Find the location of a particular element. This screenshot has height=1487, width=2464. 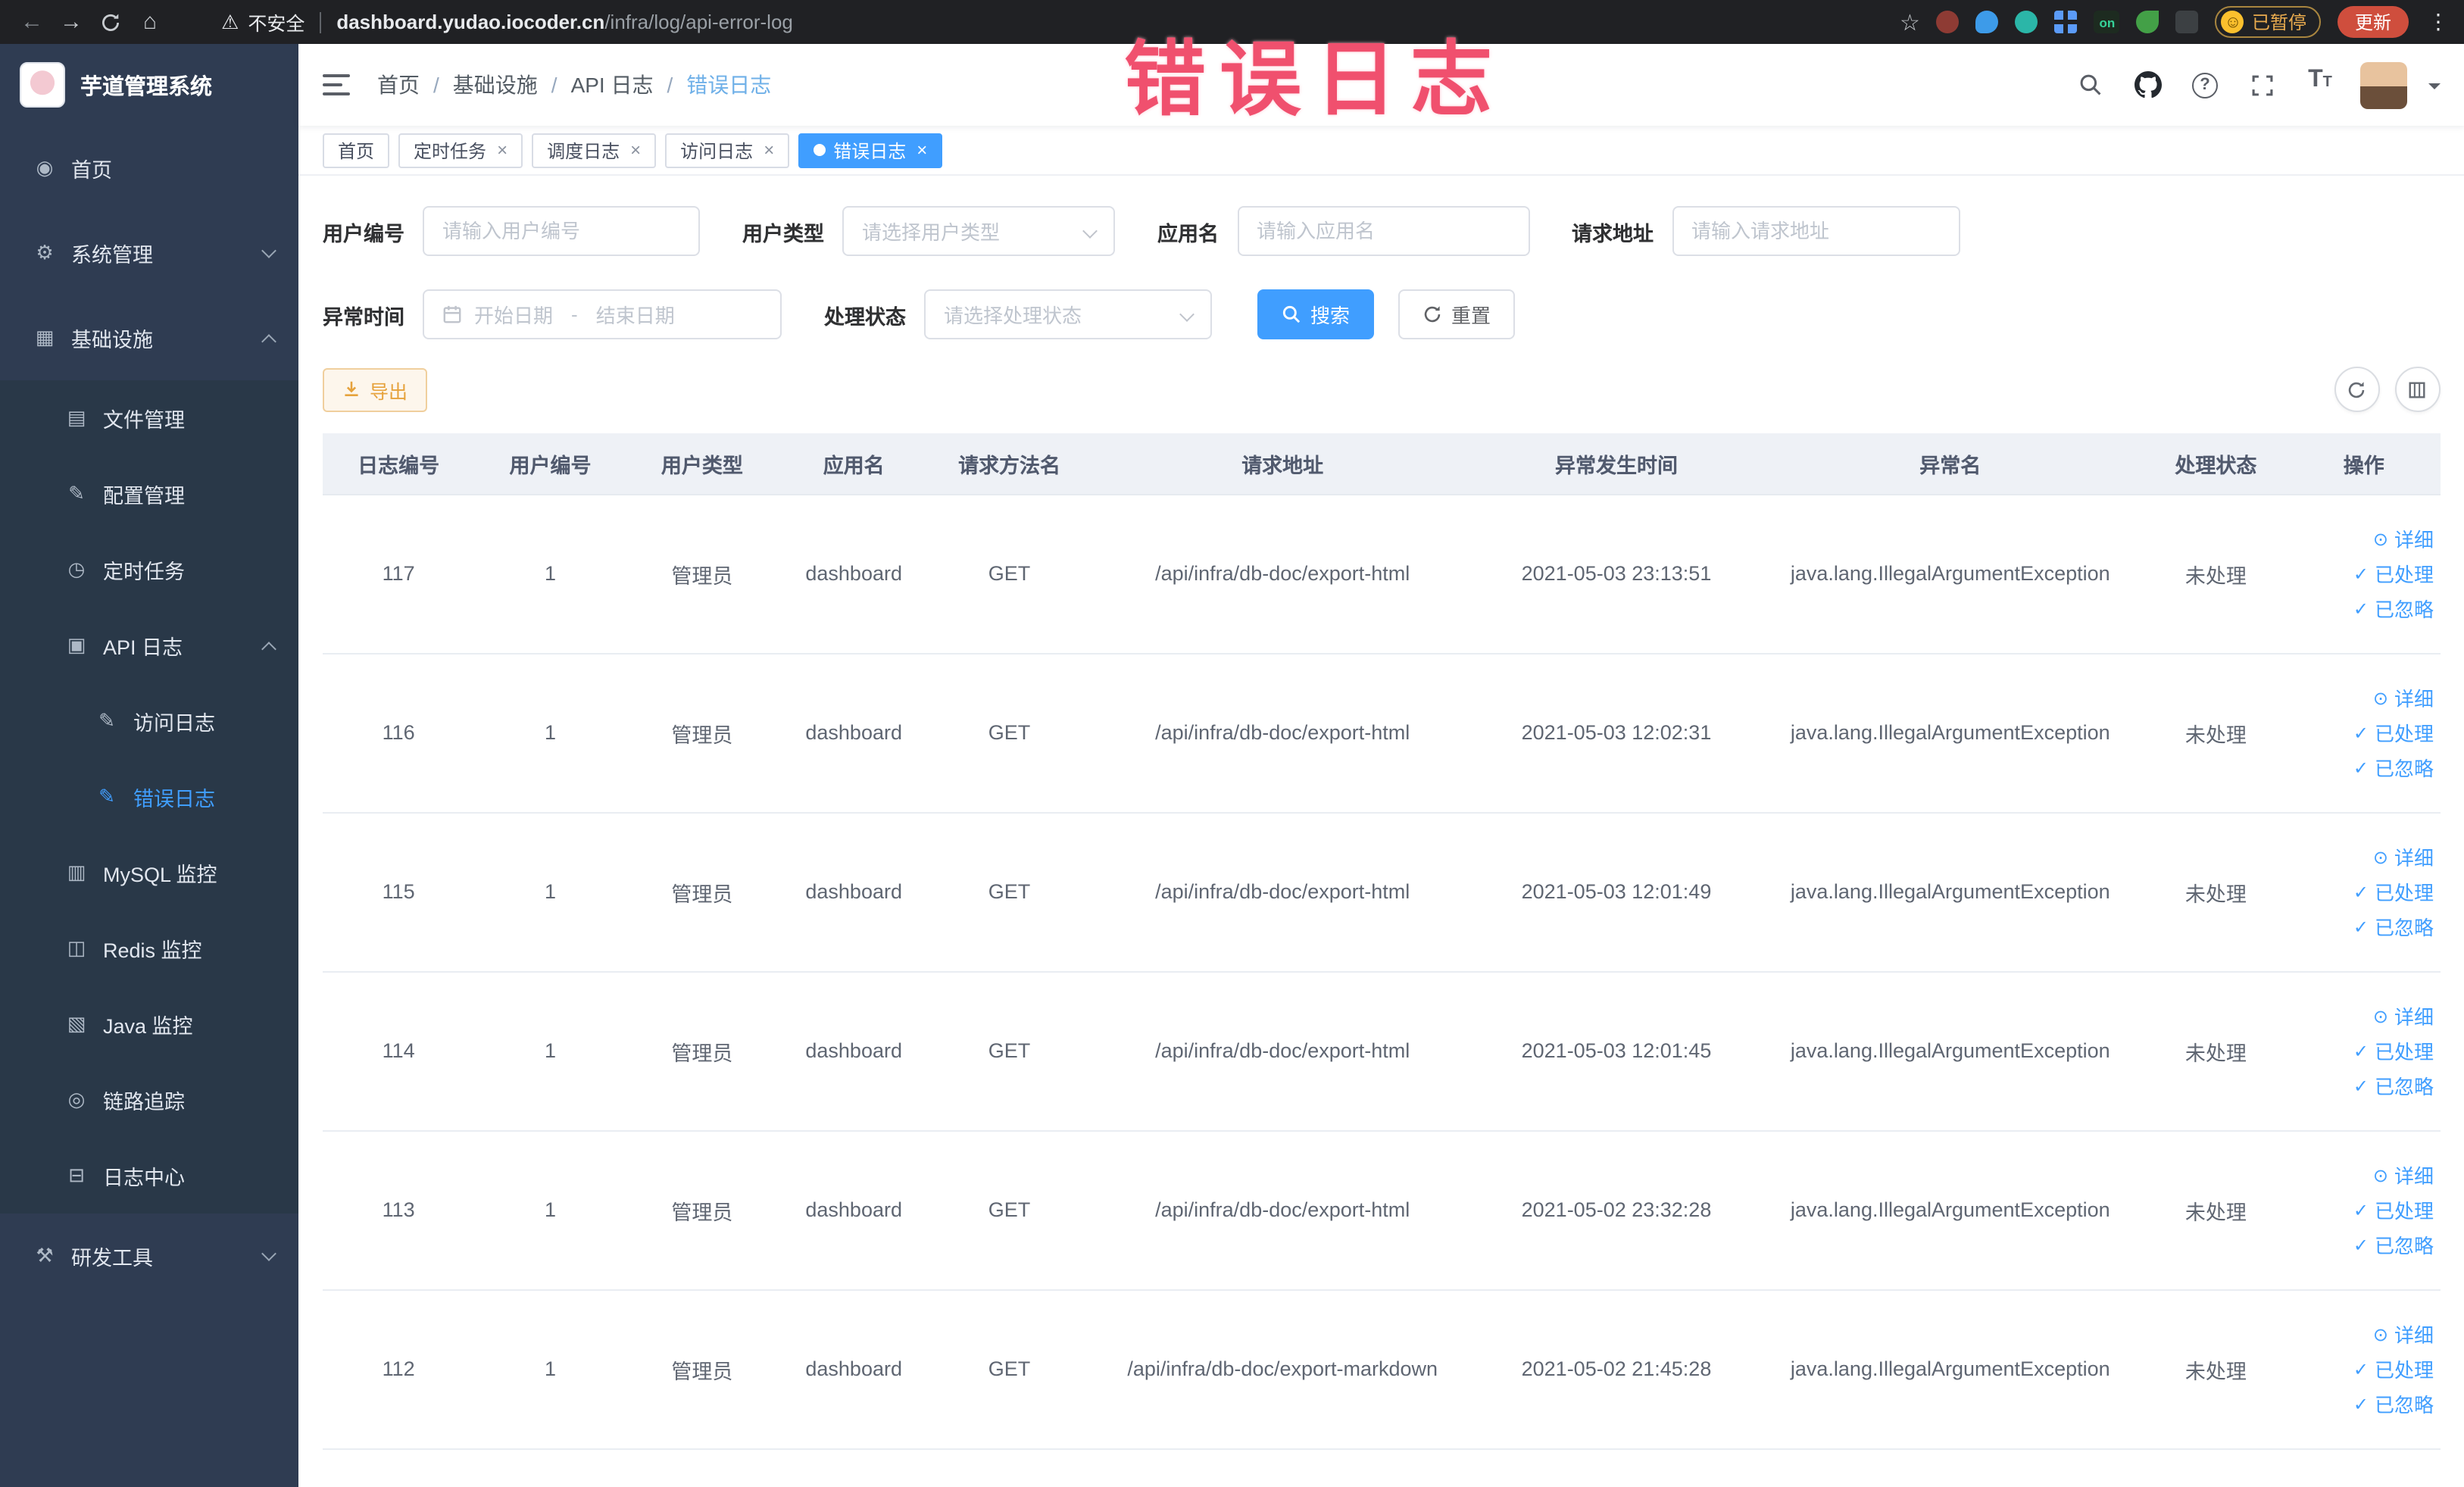

sidebar-item-home: ◉ 首页 is located at coordinates (149, 168).